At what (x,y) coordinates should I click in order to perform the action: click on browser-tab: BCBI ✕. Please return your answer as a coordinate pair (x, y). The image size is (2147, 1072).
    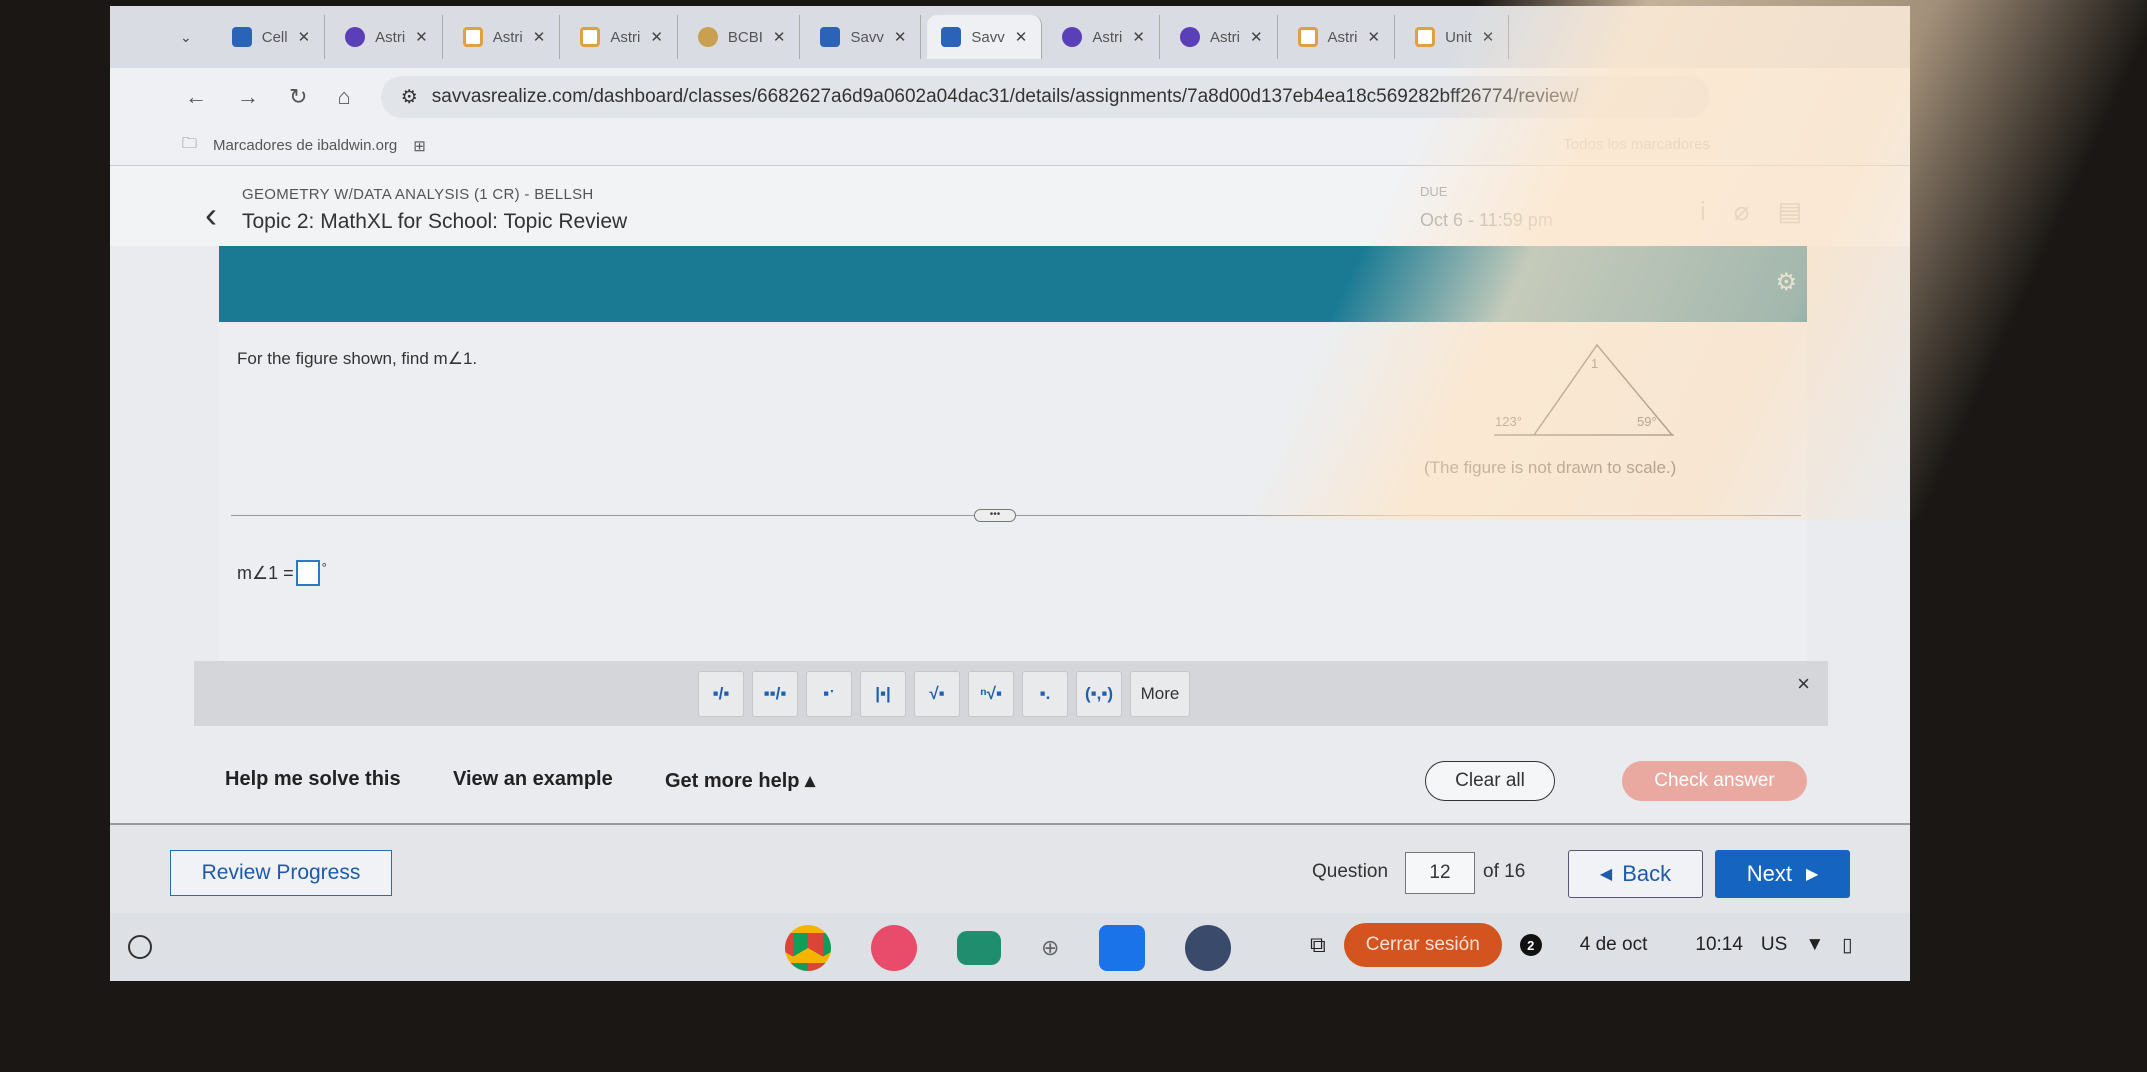
    Looking at the image, I should click on (742, 37).